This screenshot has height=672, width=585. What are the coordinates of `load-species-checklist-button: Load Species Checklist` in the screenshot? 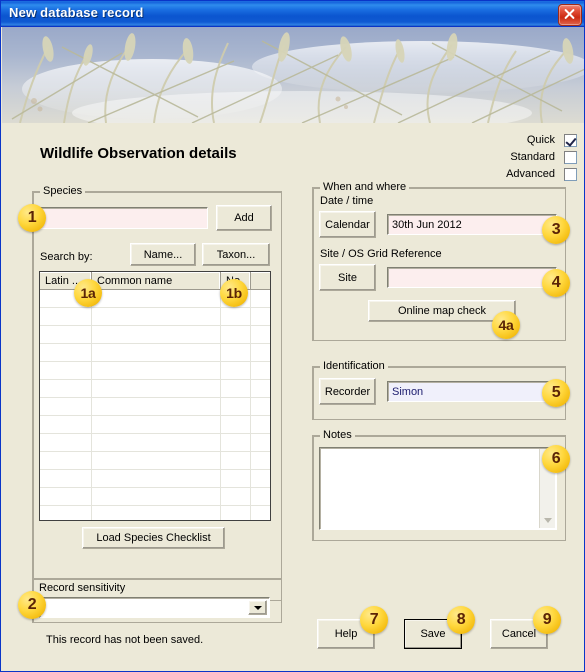 It's located at (153, 538).